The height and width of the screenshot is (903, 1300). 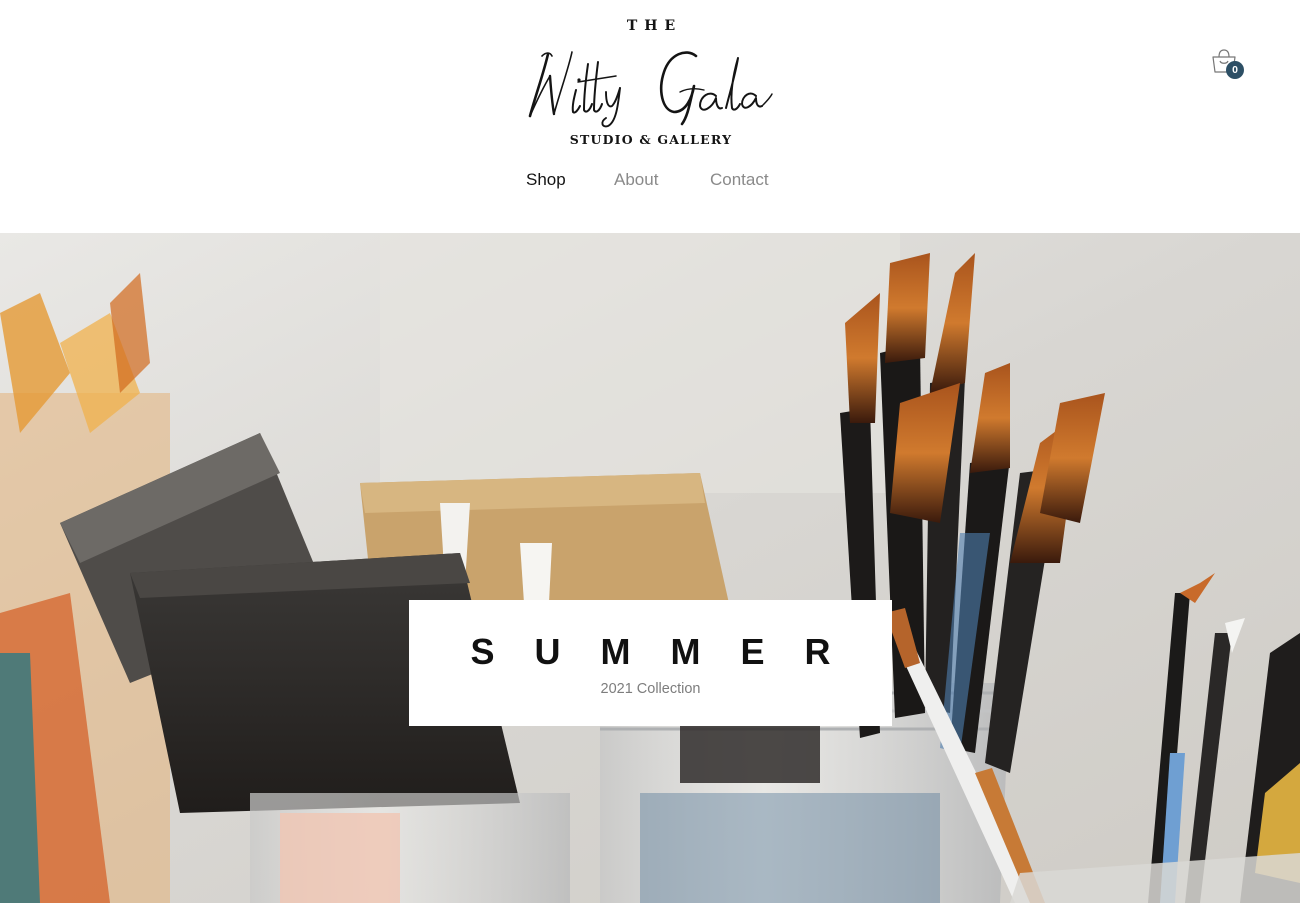 What do you see at coordinates (739, 180) in the screenshot?
I see `nav-item-contact: Contact` at bounding box center [739, 180].